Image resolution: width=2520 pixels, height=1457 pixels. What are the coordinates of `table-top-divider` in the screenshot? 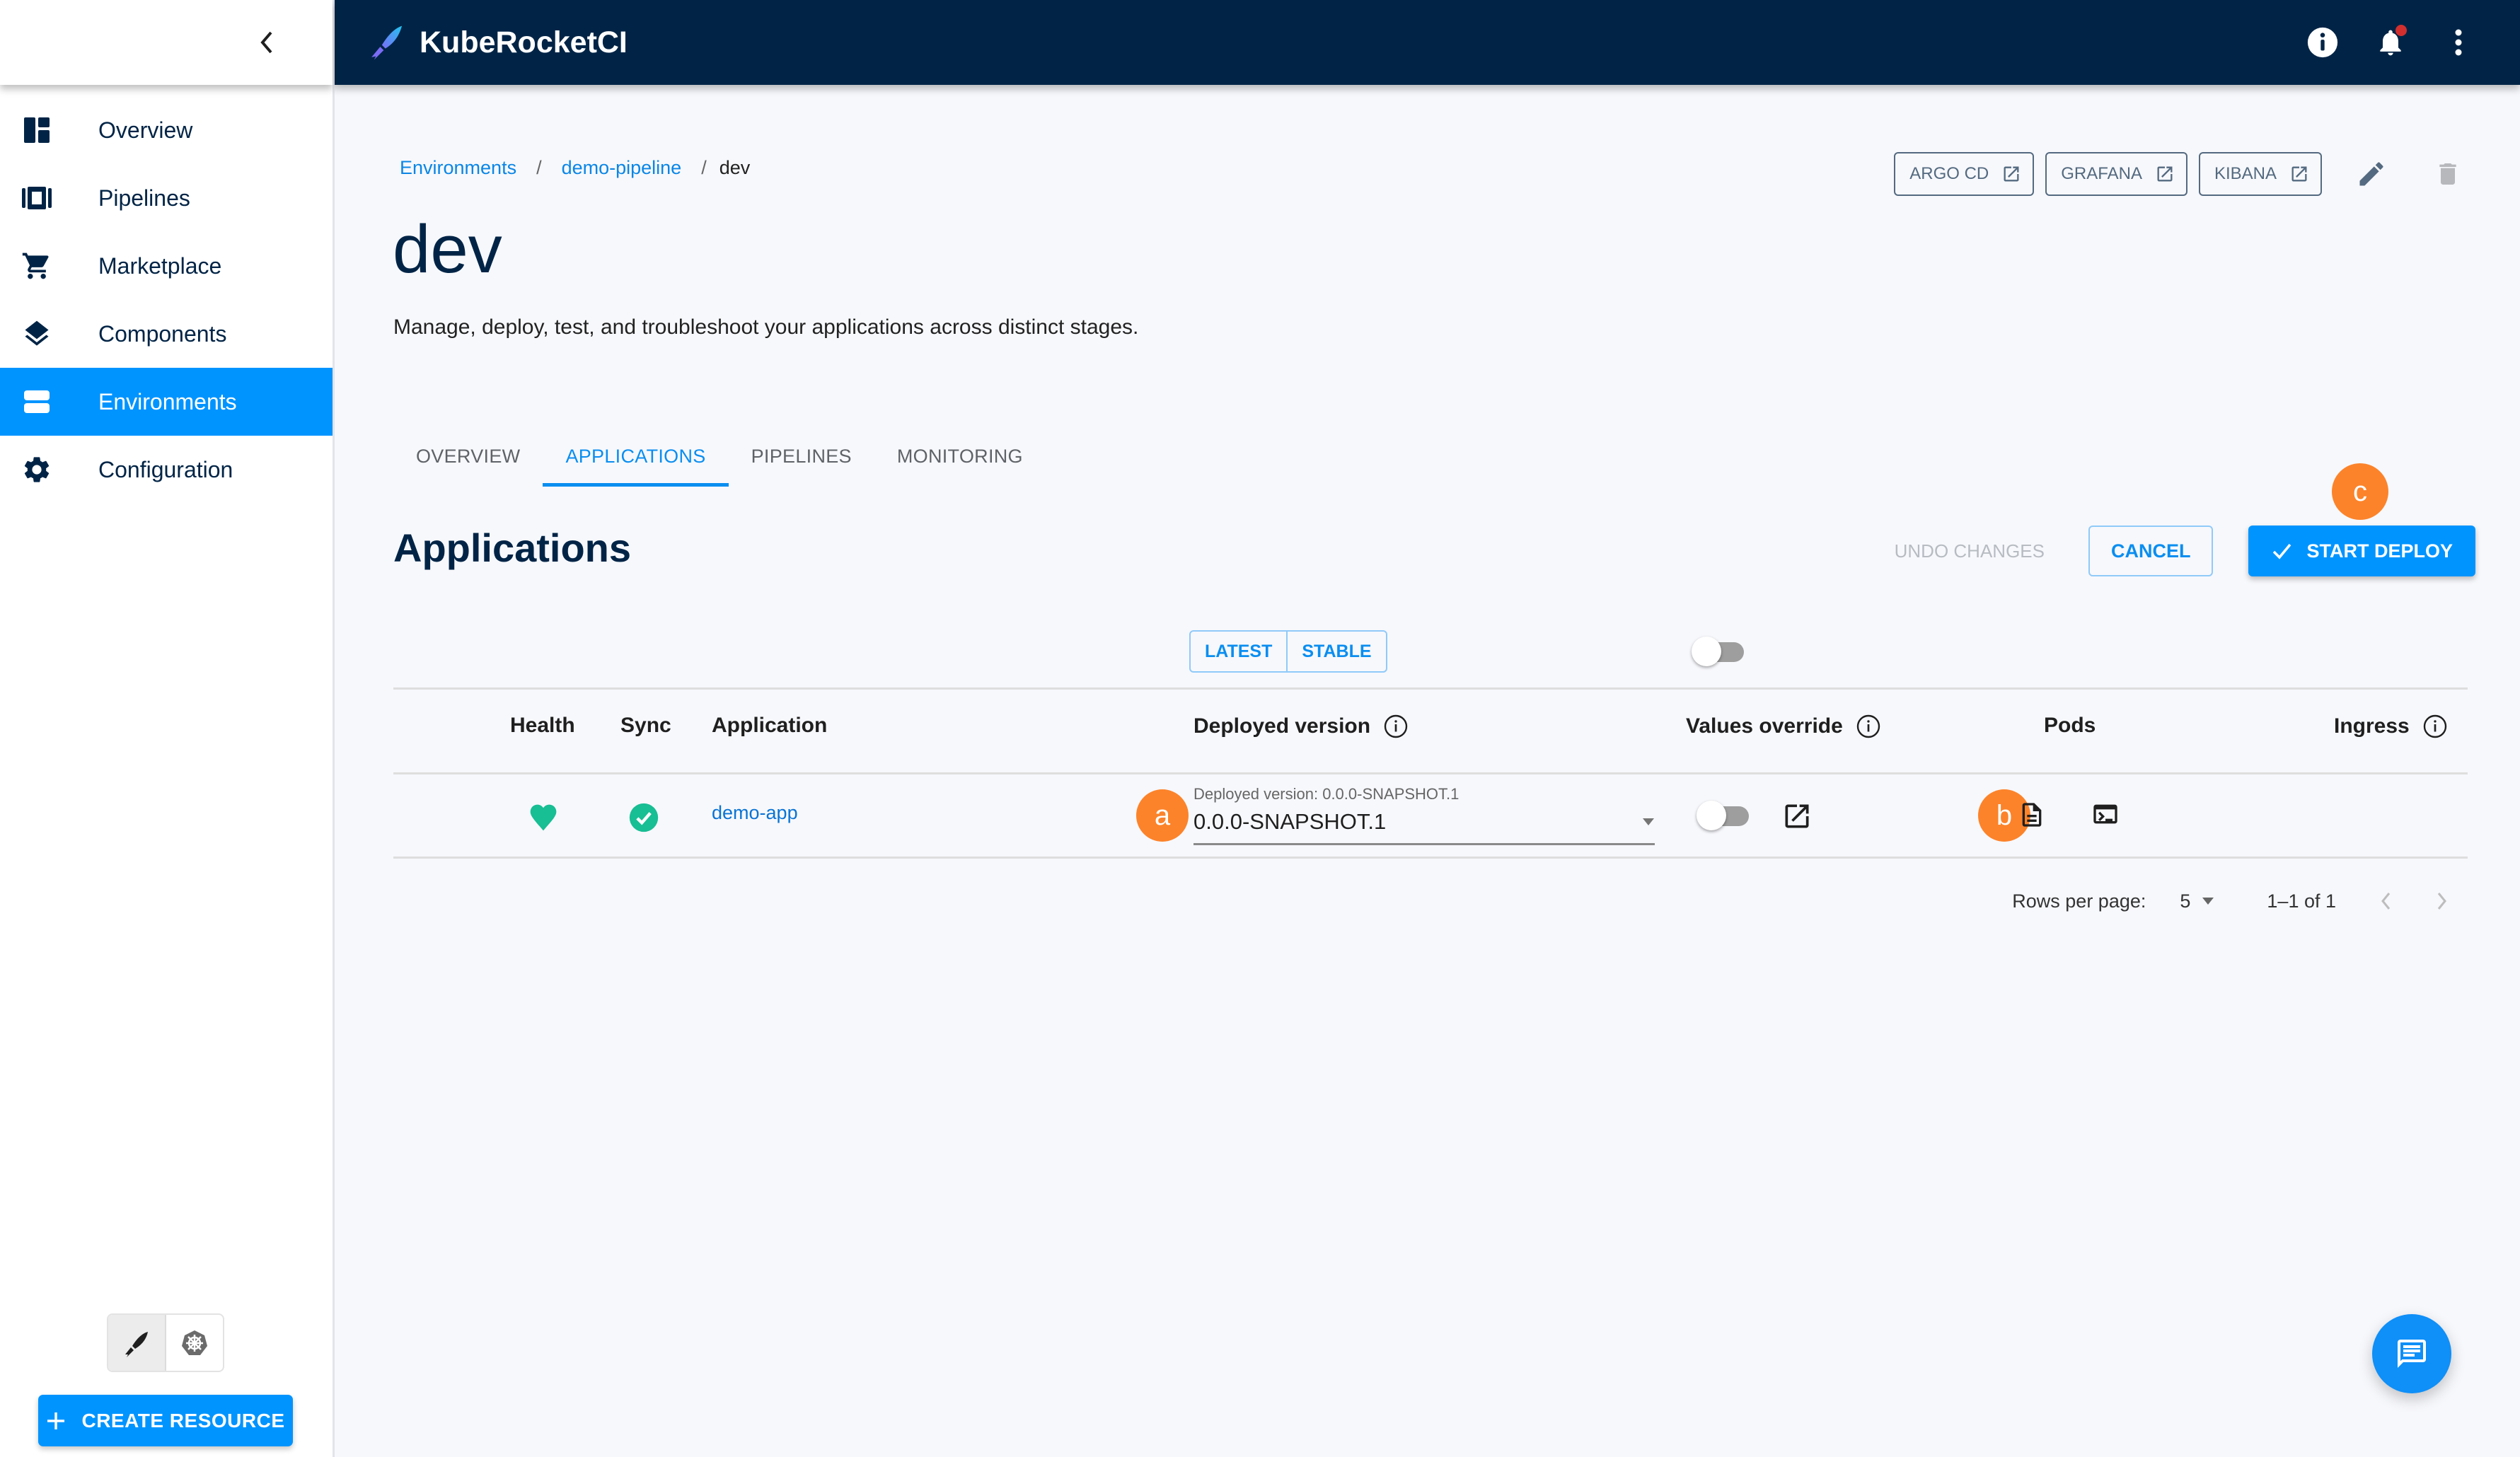 It's located at (1431, 688).